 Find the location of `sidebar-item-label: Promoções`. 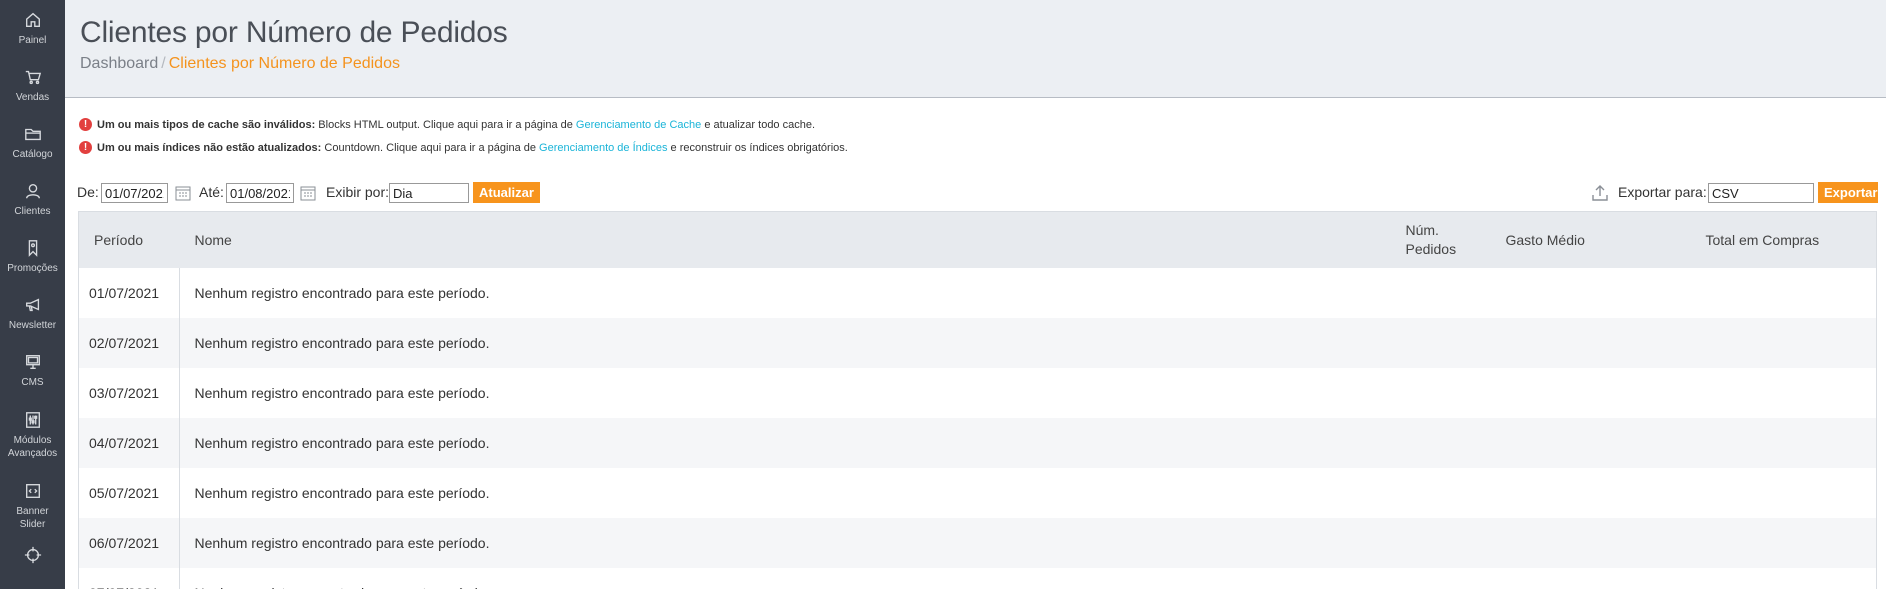

sidebar-item-label: Promoções is located at coordinates (32, 268).